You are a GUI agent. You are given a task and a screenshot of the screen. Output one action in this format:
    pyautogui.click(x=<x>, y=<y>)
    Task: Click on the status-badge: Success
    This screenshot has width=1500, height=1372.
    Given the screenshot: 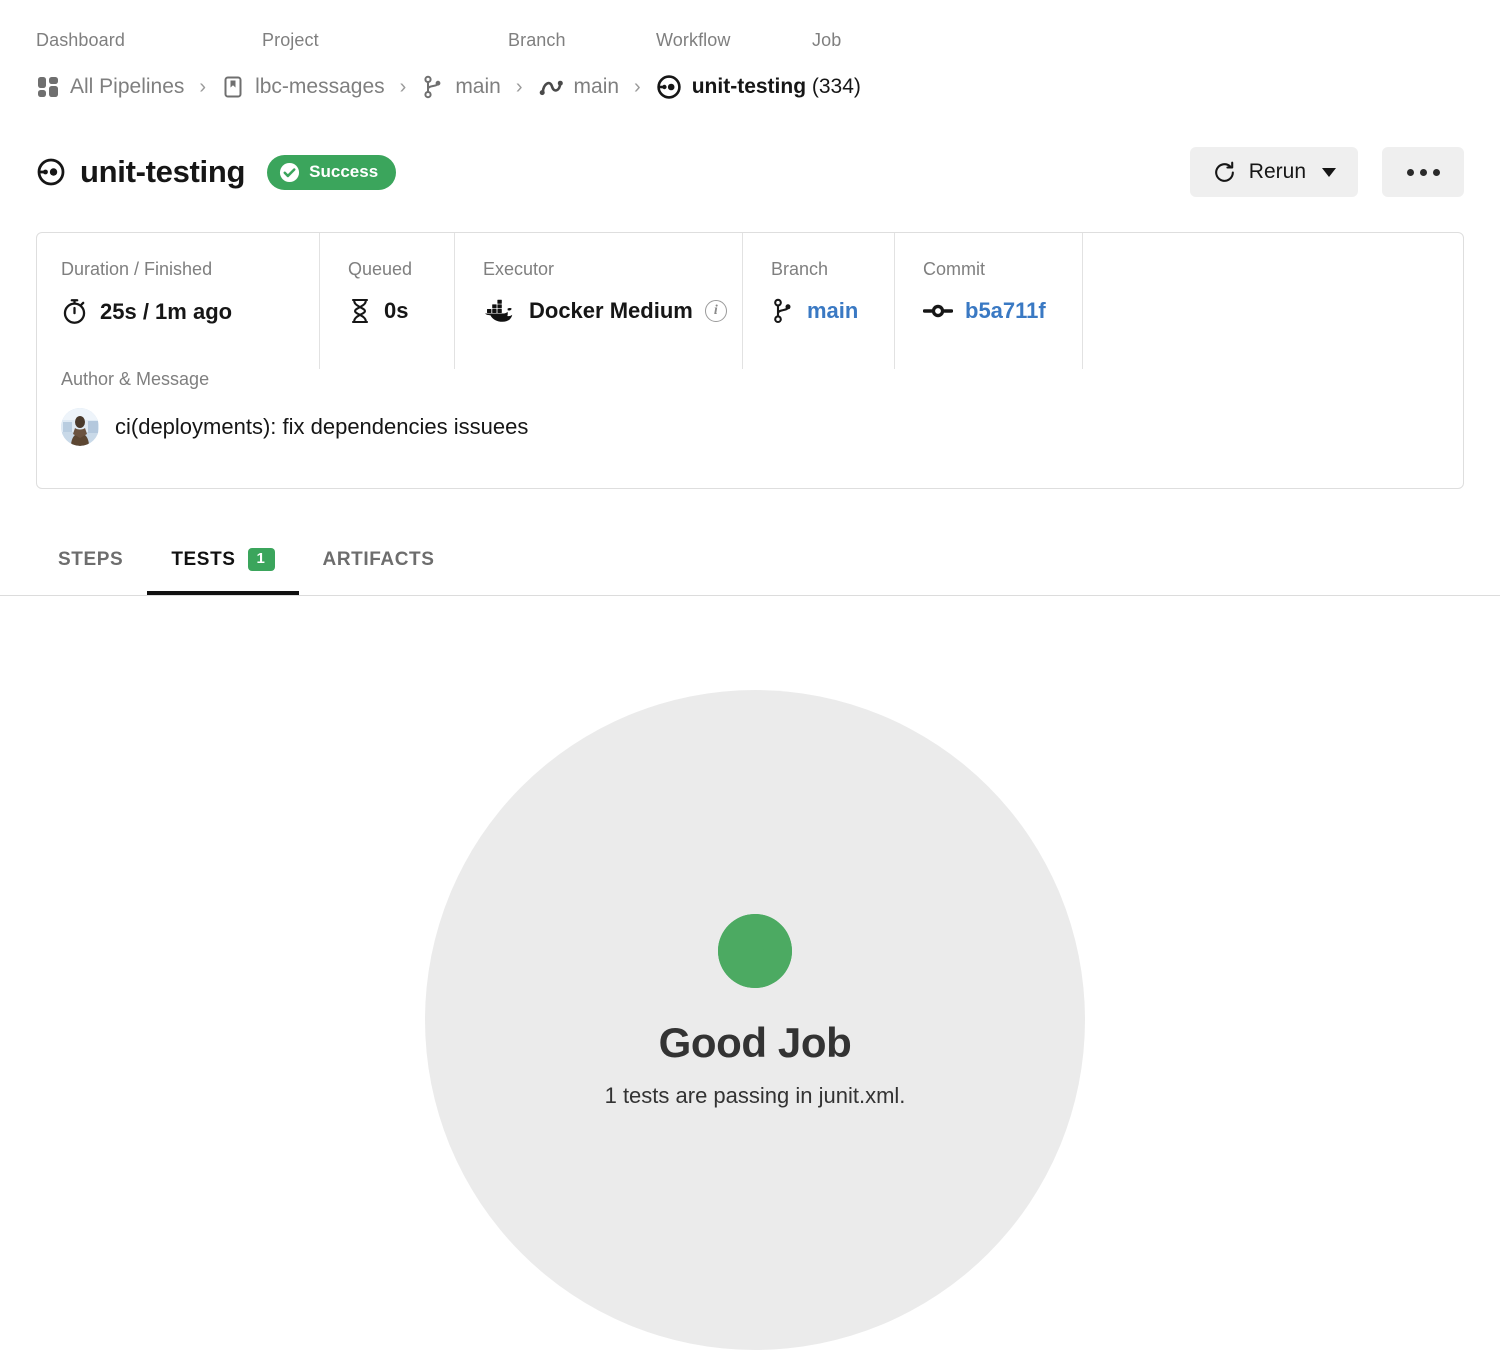 What is the action you would take?
    pyautogui.click(x=332, y=172)
    